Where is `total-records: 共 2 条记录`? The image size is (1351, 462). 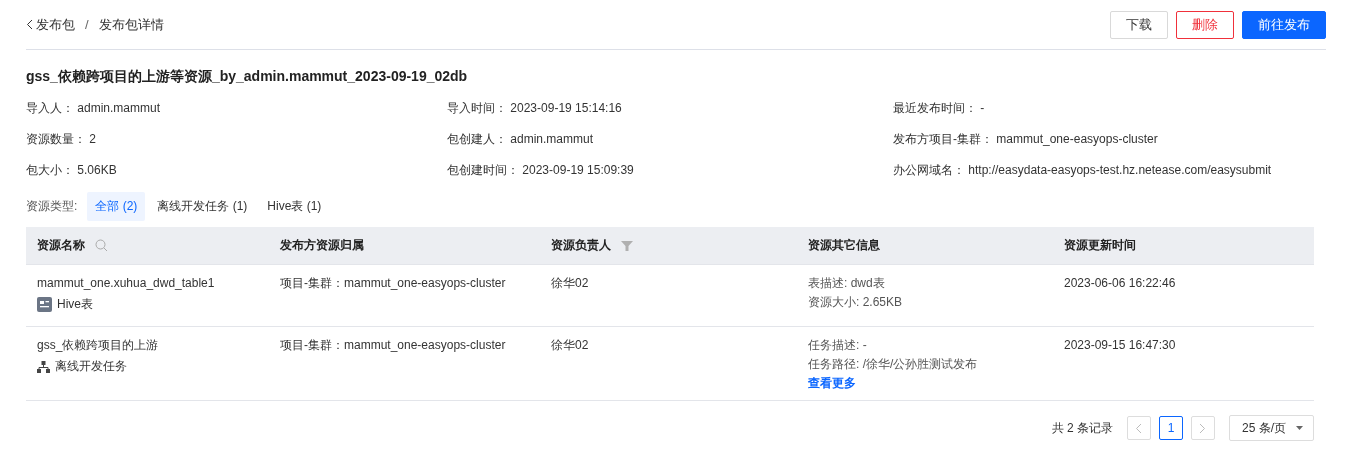 total-records: 共 2 条记录 is located at coordinates (1082, 428).